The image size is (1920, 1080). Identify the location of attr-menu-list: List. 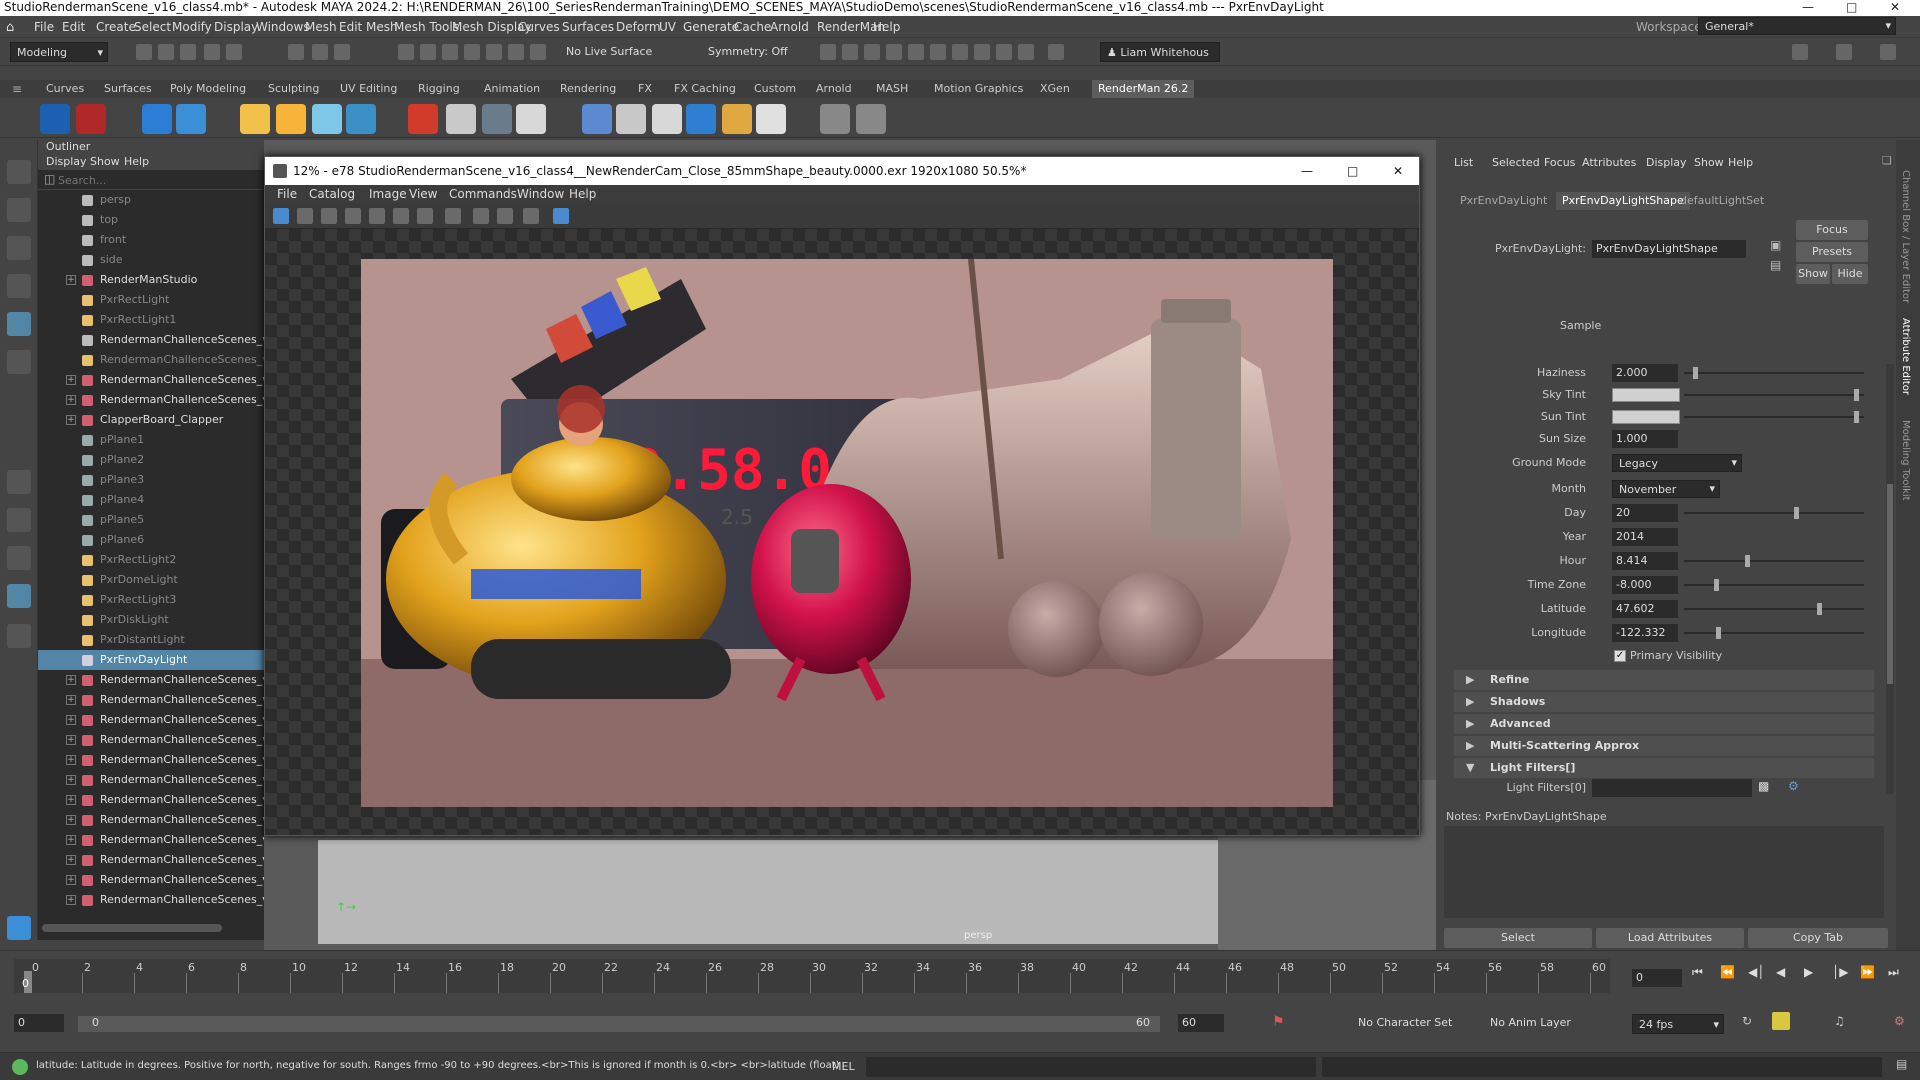
(1463, 162).